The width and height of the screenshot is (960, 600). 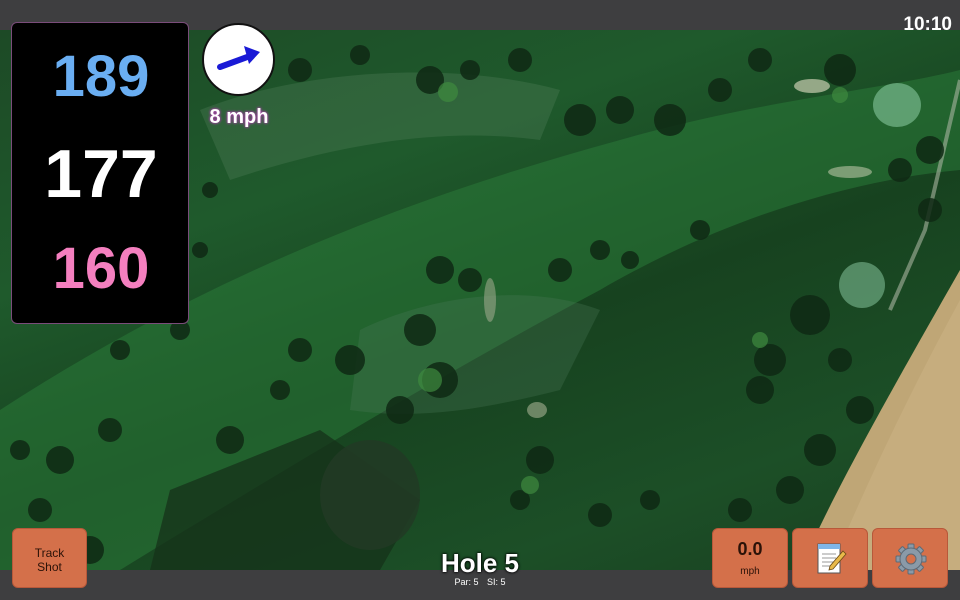 What do you see at coordinates (480, 582) in the screenshot?
I see `hole-info: Par: 5 SI: 5` at bounding box center [480, 582].